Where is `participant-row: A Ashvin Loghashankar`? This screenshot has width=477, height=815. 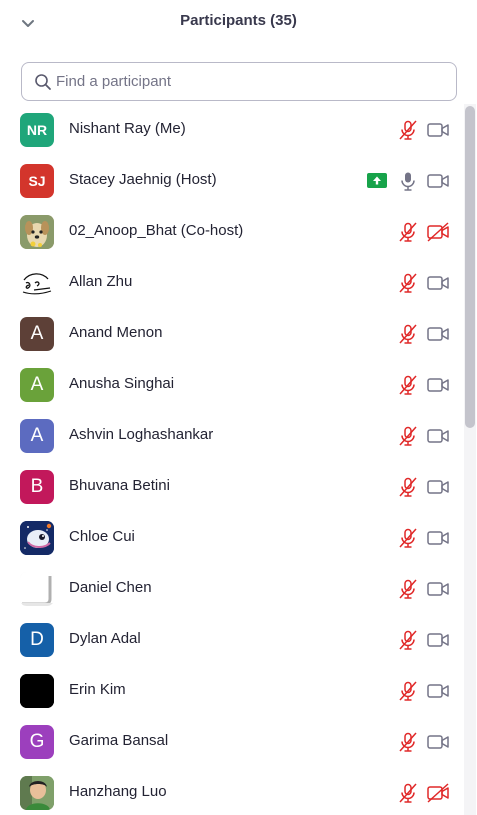
participant-row: A Ashvin Loghashankar is located at coordinates (231, 435).